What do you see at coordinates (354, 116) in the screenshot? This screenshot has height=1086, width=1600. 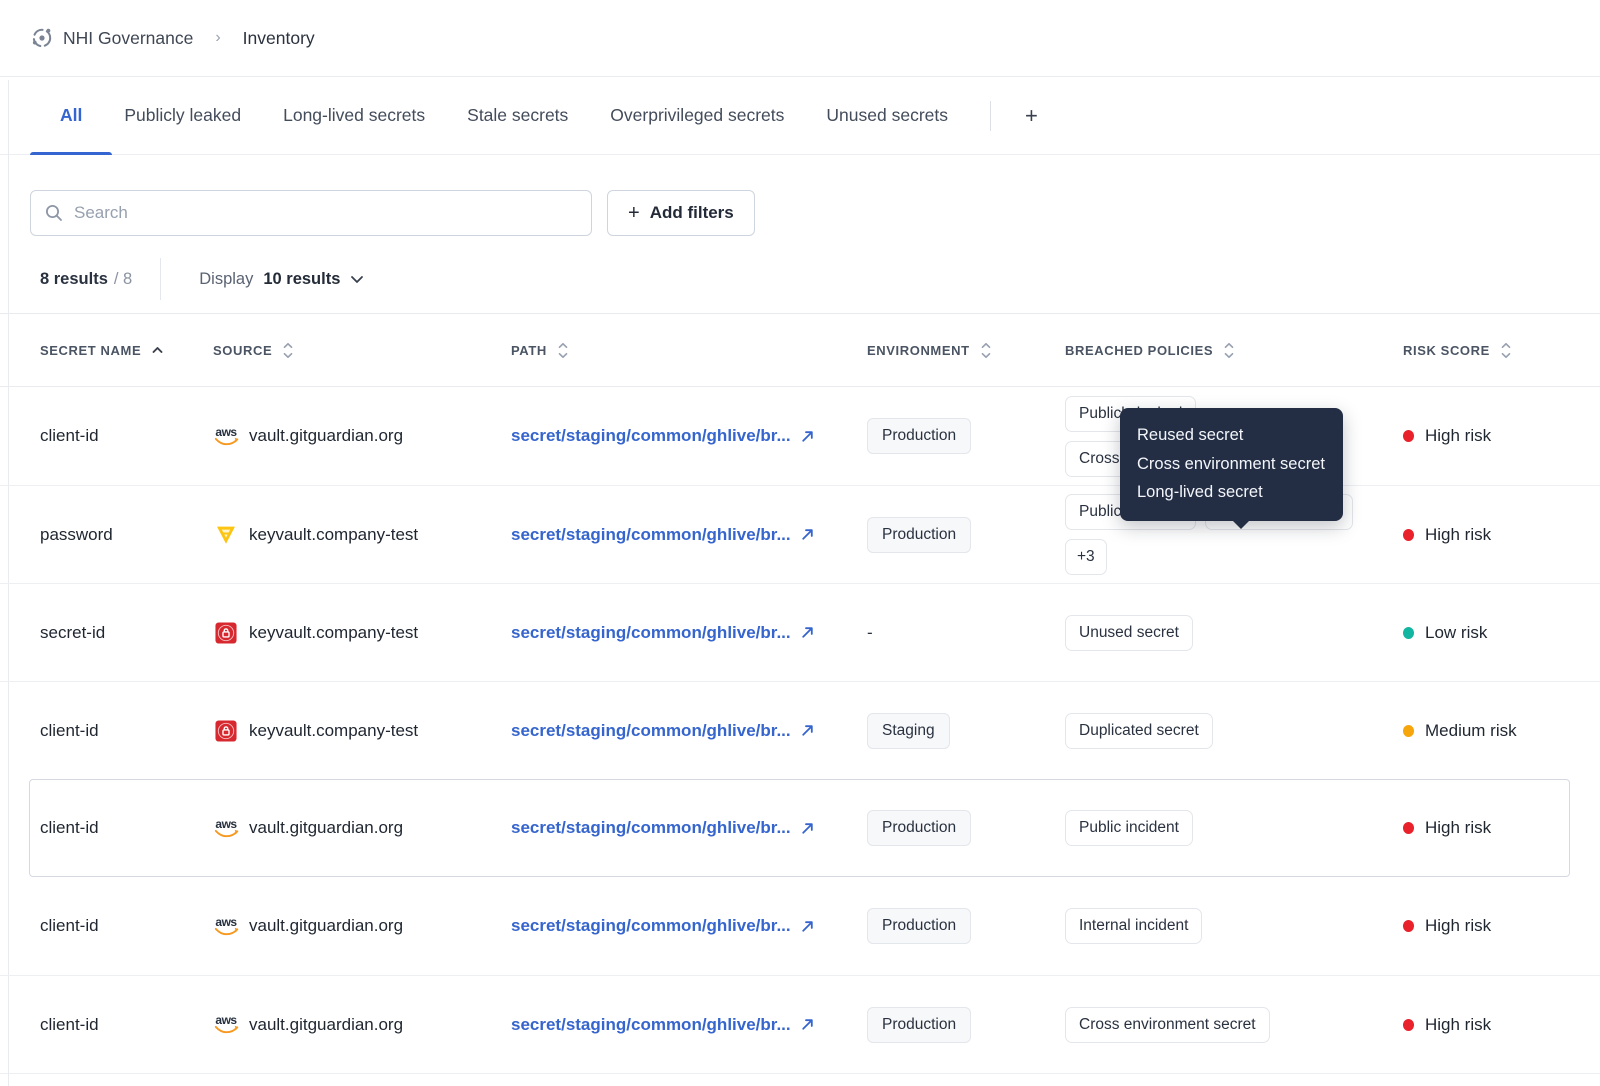 I see `tab-long-lived-secrets: Long-lived secrets` at bounding box center [354, 116].